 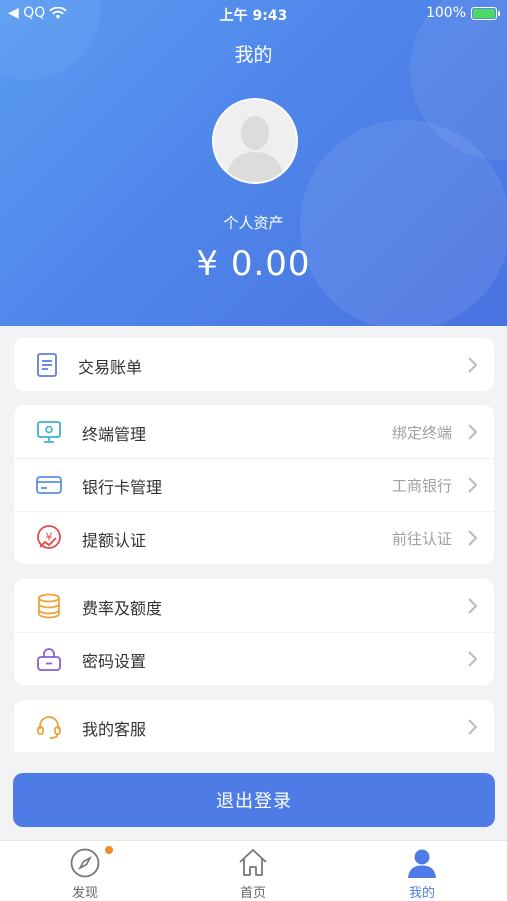 What do you see at coordinates (47, 365) in the screenshot?
I see `document-icon` at bounding box center [47, 365].